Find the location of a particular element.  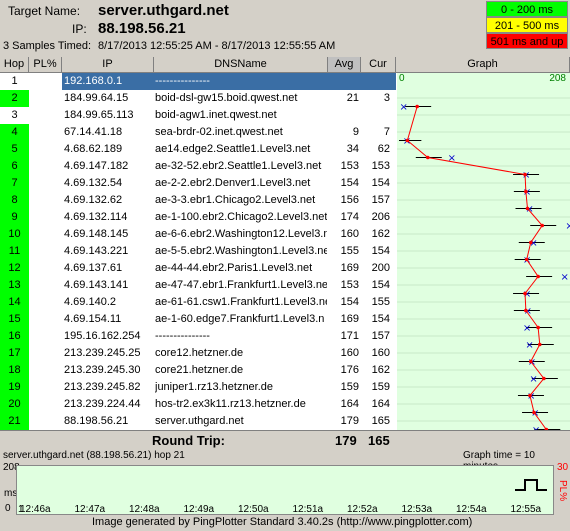

hop-dns: ae-5-5.ebr2.Washington1.Level3.ne is located at coordinates (241, 251).